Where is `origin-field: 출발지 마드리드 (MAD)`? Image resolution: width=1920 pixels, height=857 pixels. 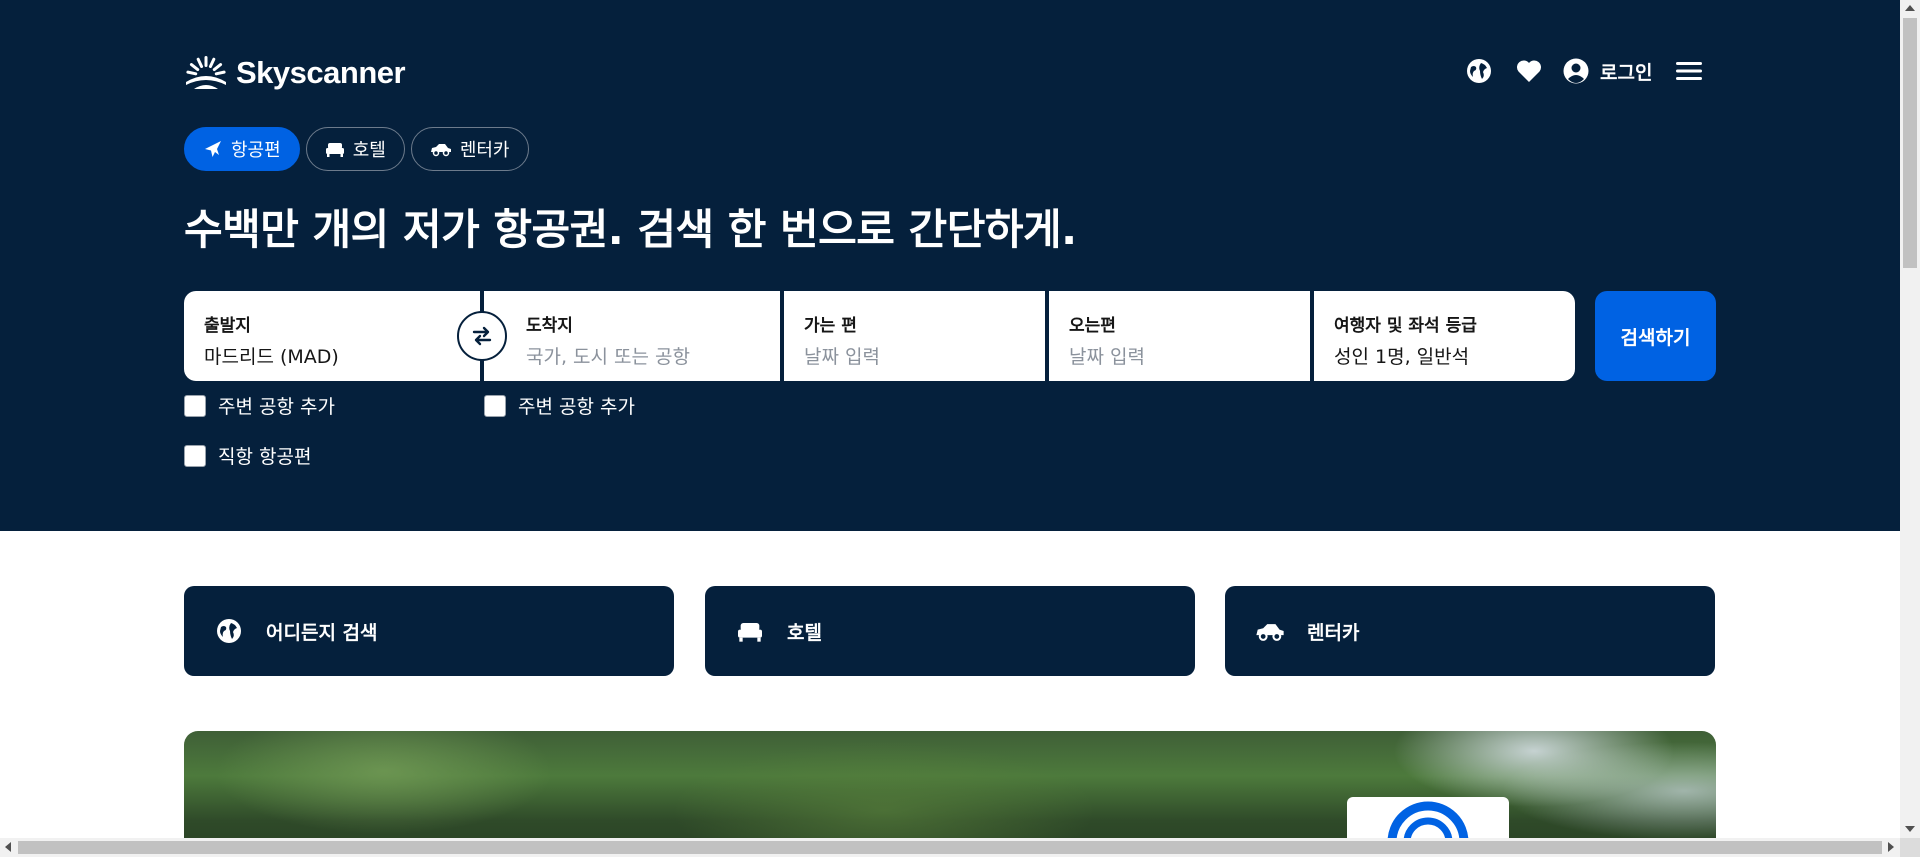 origin-field: 출발지 마드리드 (MAD) is located at coordinates (332, 336).